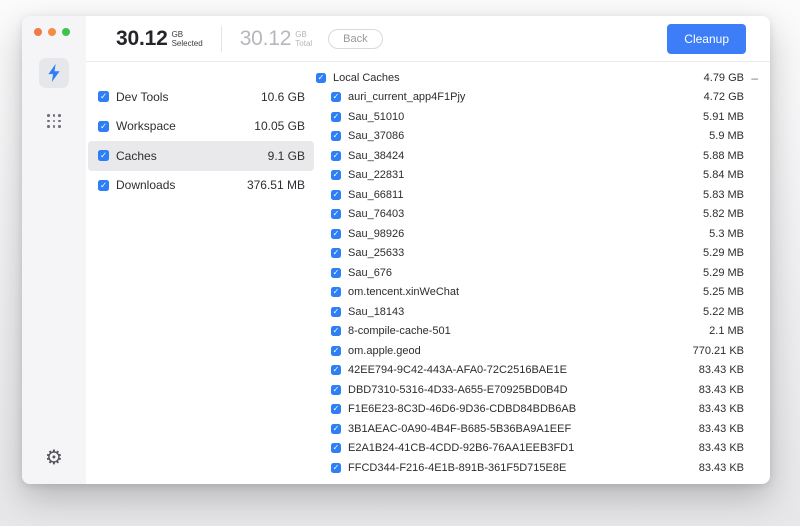  I want to click on cleaner-tab, so click(54, 73).